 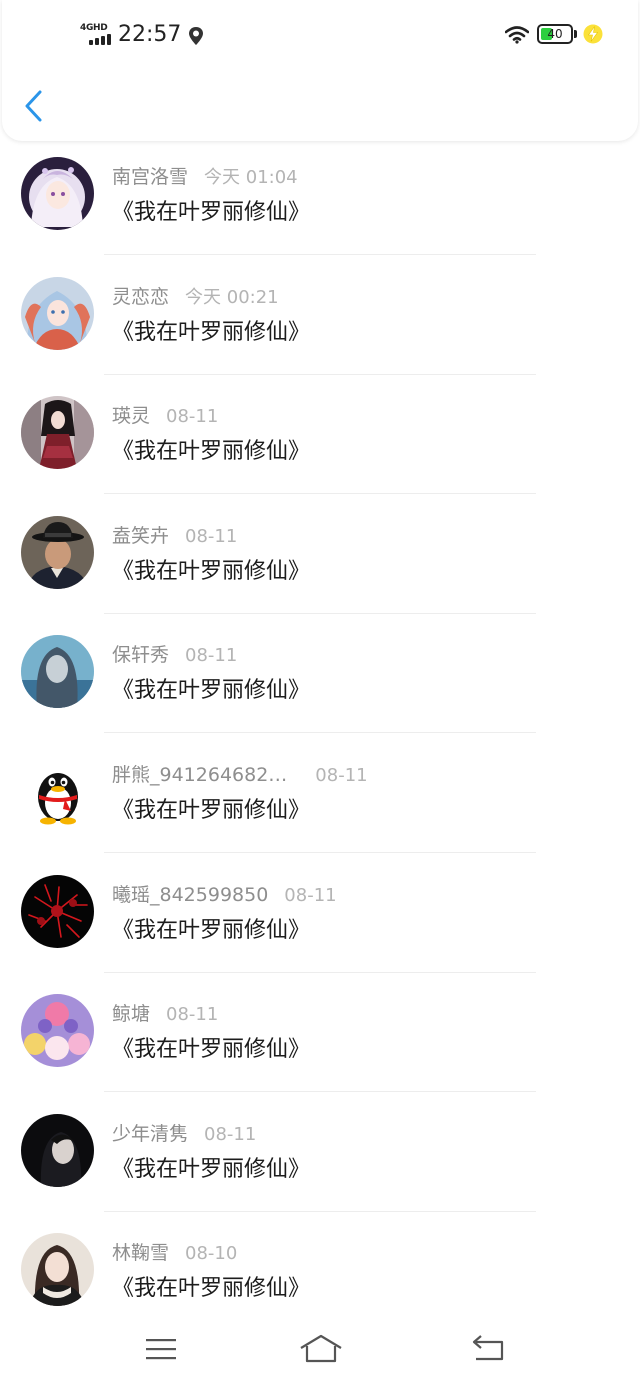 What do you see at coordinates (320, 322) in the screenshot?
I see `comment-item: 灵恋恋 今天 00:21 《我在叶罗丽修仙》` at bounding box center [320, 322].